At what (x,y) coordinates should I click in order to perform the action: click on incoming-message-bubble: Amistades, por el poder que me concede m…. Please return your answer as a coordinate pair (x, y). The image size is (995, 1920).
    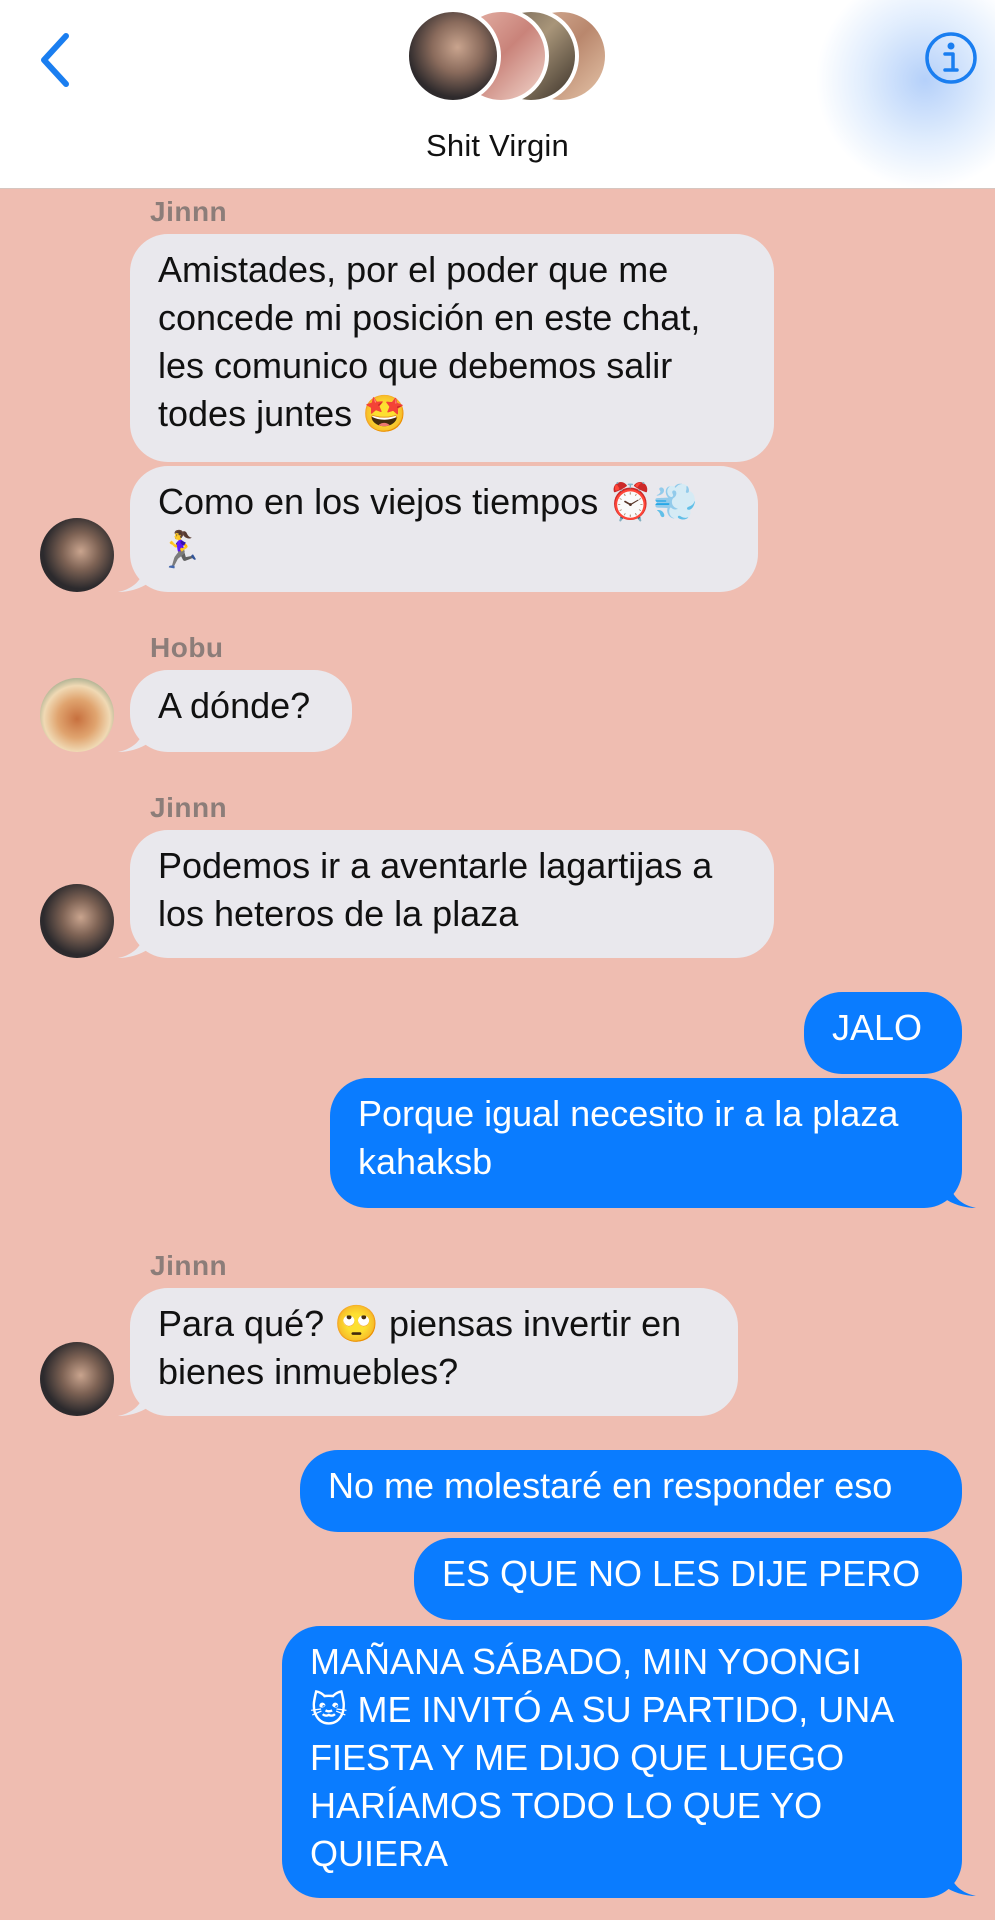
    Looking at the image, I should click on (452, 348).